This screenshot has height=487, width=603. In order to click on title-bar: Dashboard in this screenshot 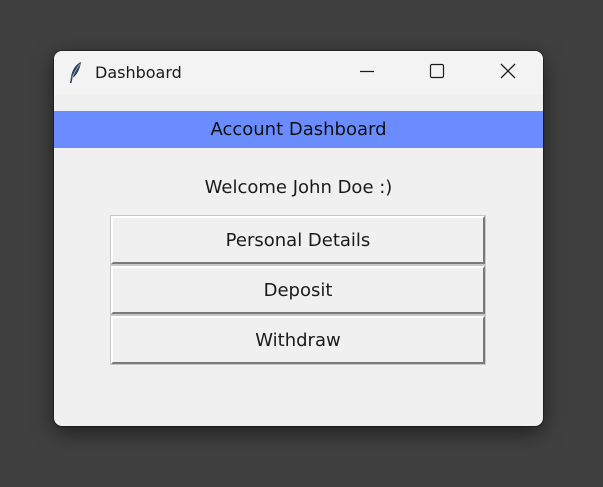, I will do `click(298, 73)`.